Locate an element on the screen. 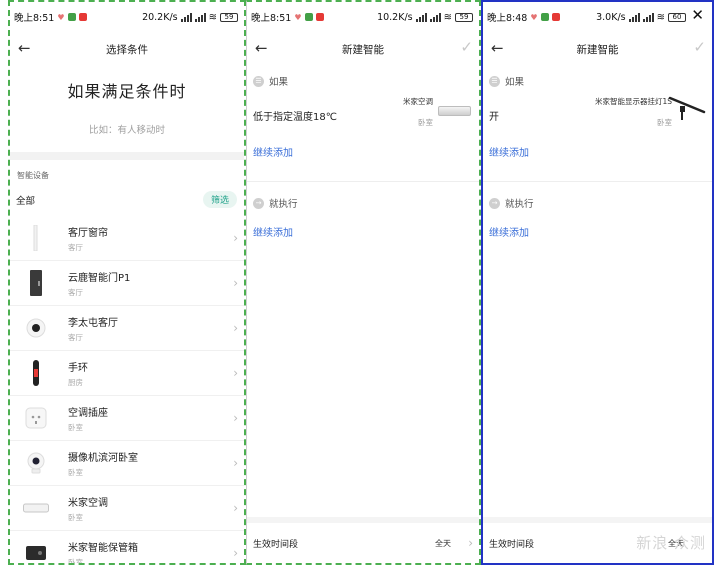 The width and height of the screenshot is (720, 565). section-divider is located at coordinates (127, 156).